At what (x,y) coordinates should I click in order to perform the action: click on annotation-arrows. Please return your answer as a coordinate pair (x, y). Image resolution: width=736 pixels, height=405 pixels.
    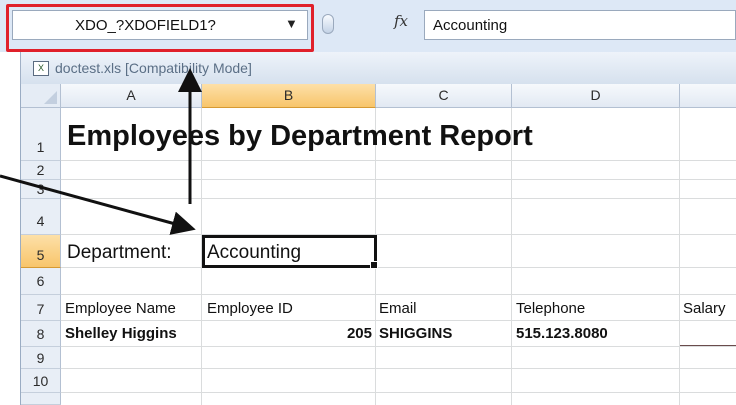
    Looking at the image, I should click on (101, 151).